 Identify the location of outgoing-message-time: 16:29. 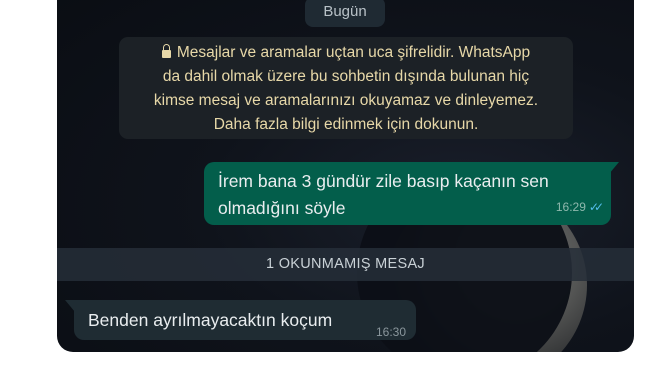
(570, 207).